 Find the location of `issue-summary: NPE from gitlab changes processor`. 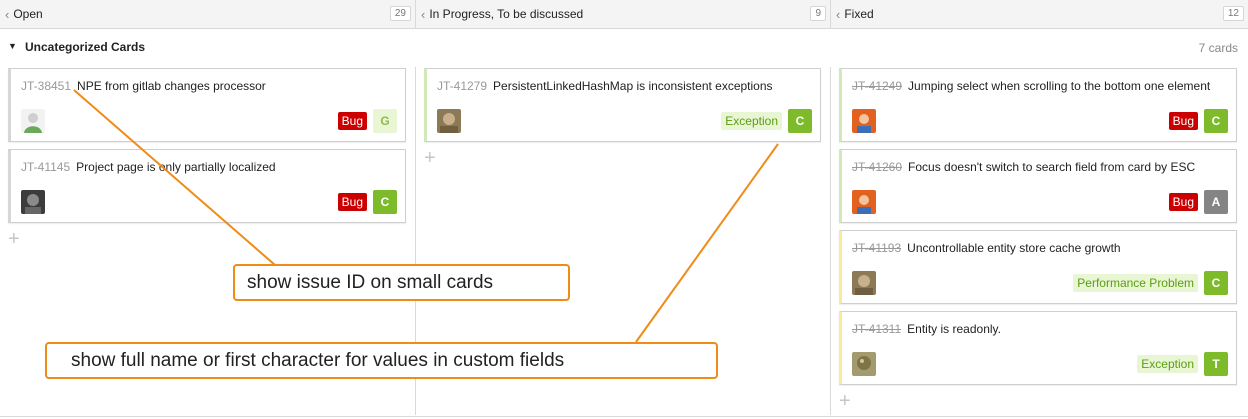

issue-summary: NPE from gitlab changes processor is located at coordinates (171, 86).